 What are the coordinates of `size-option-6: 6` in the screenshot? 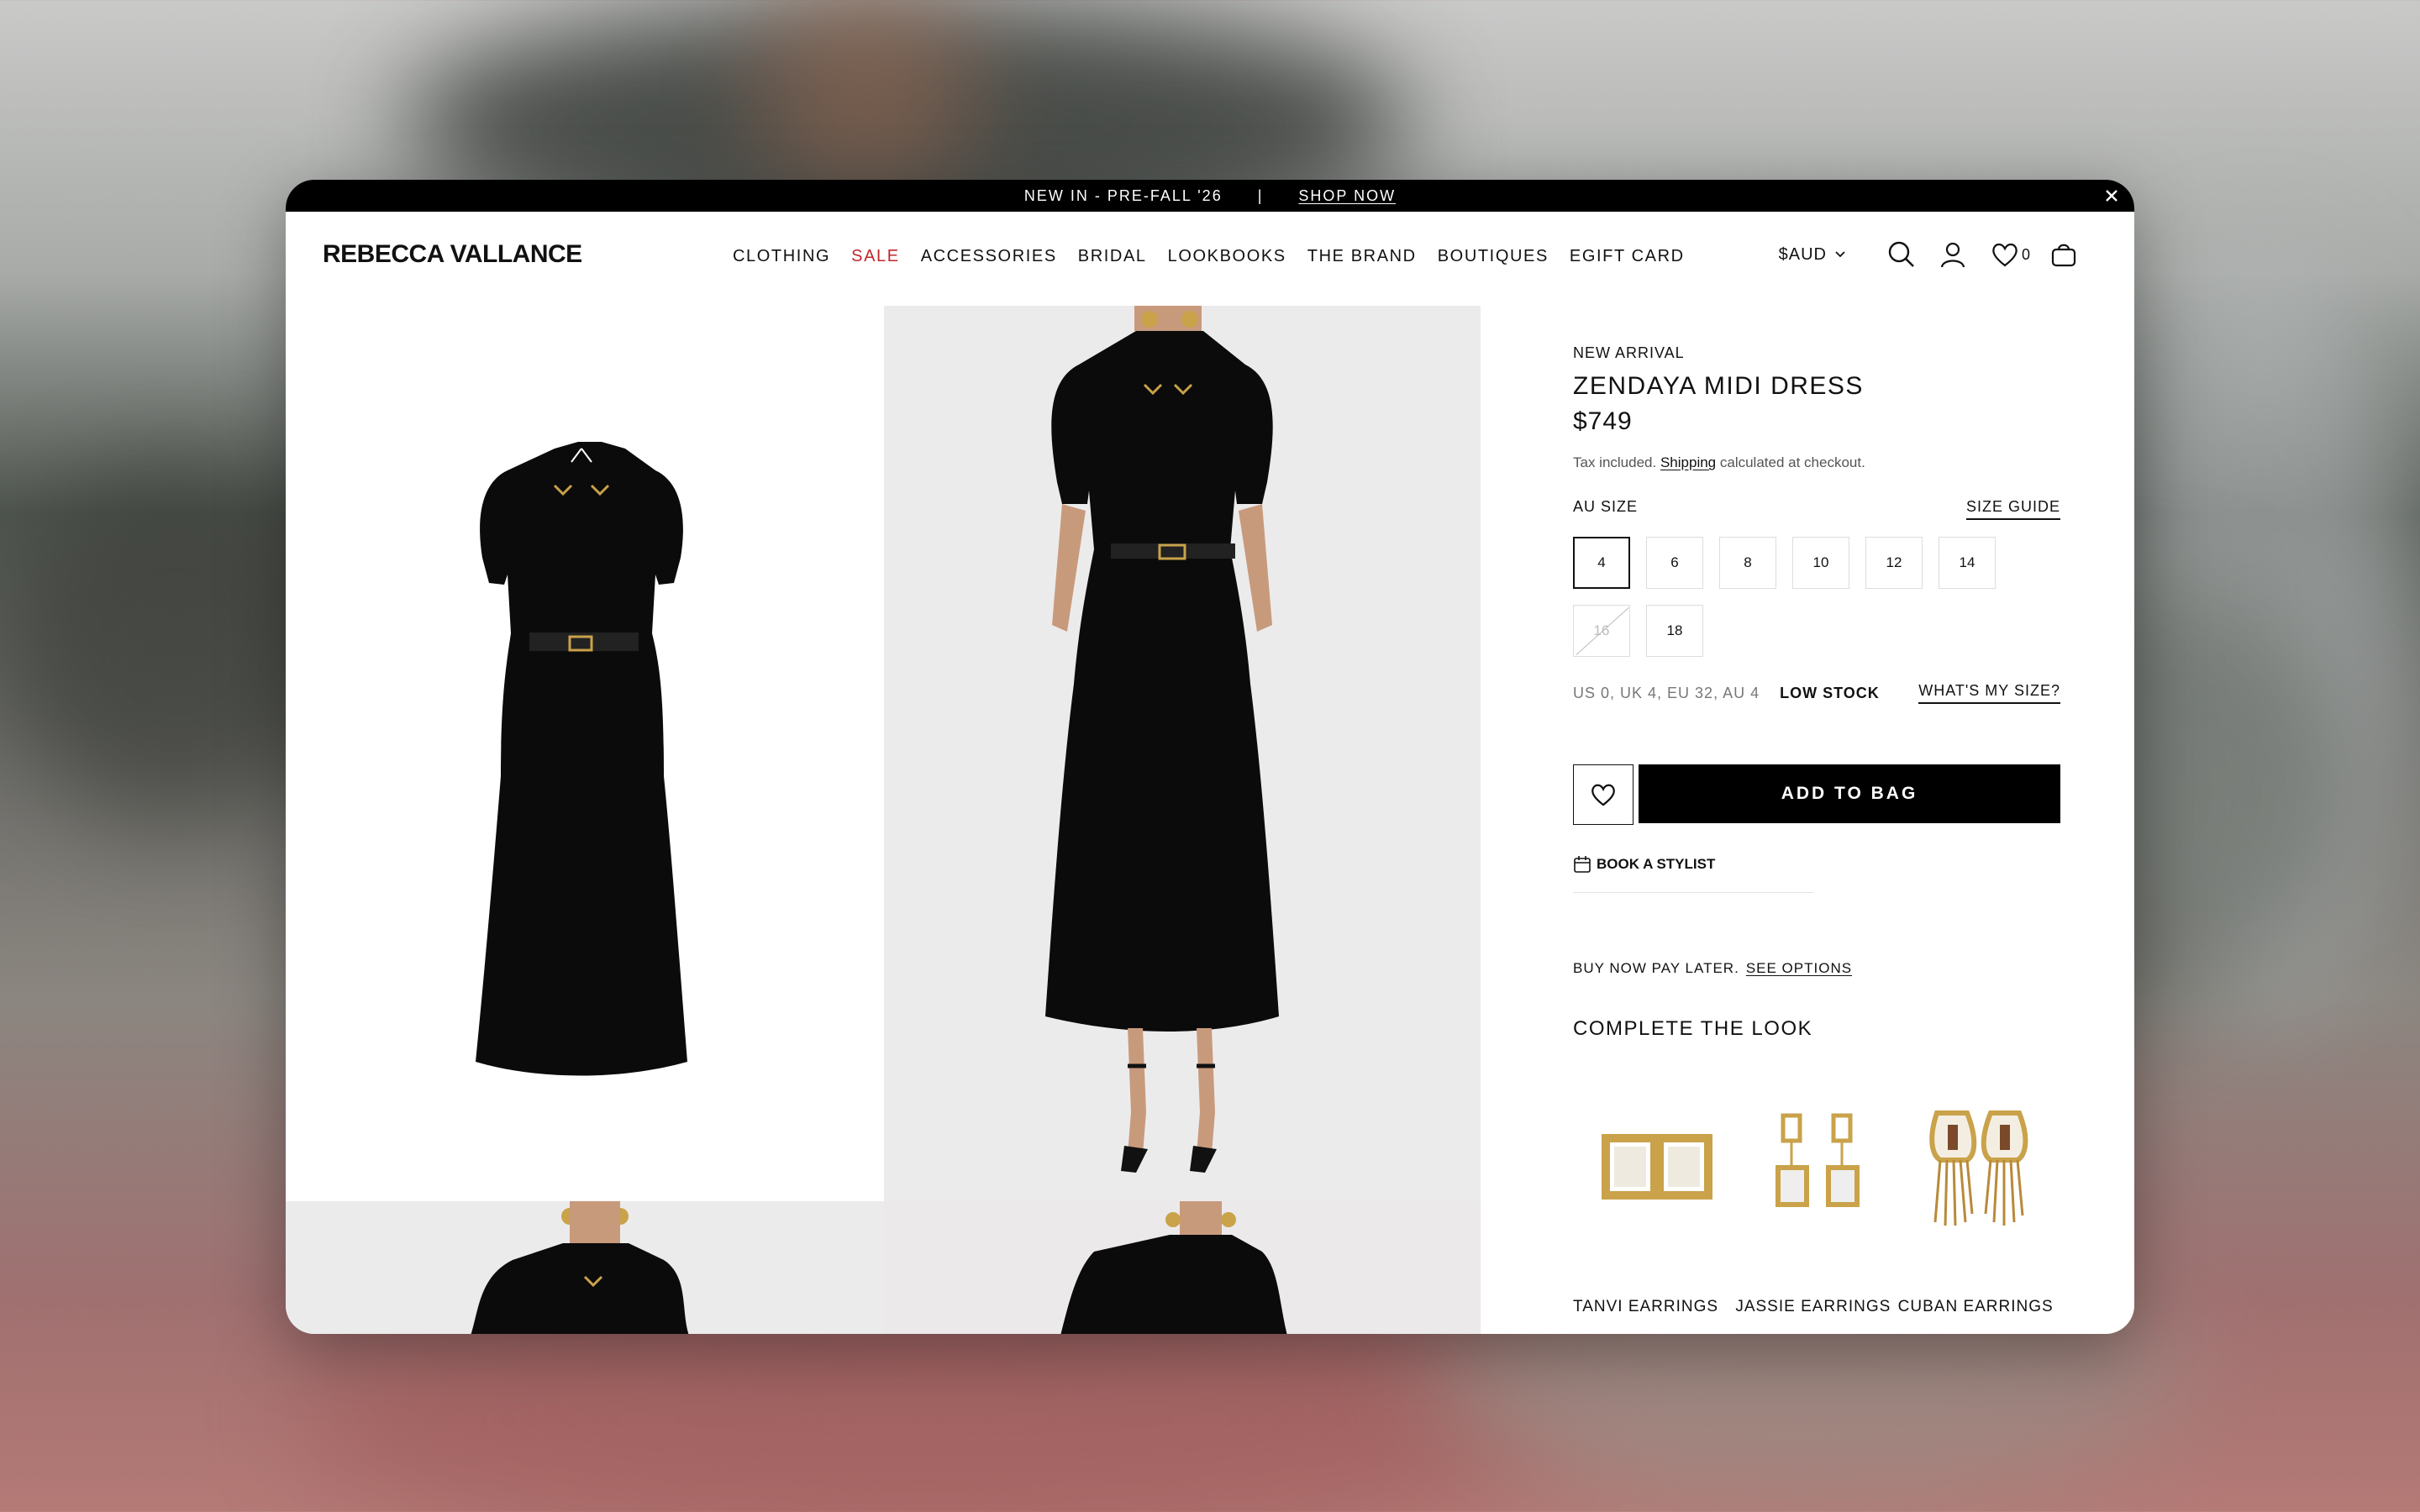 It's located at (1675, 563).